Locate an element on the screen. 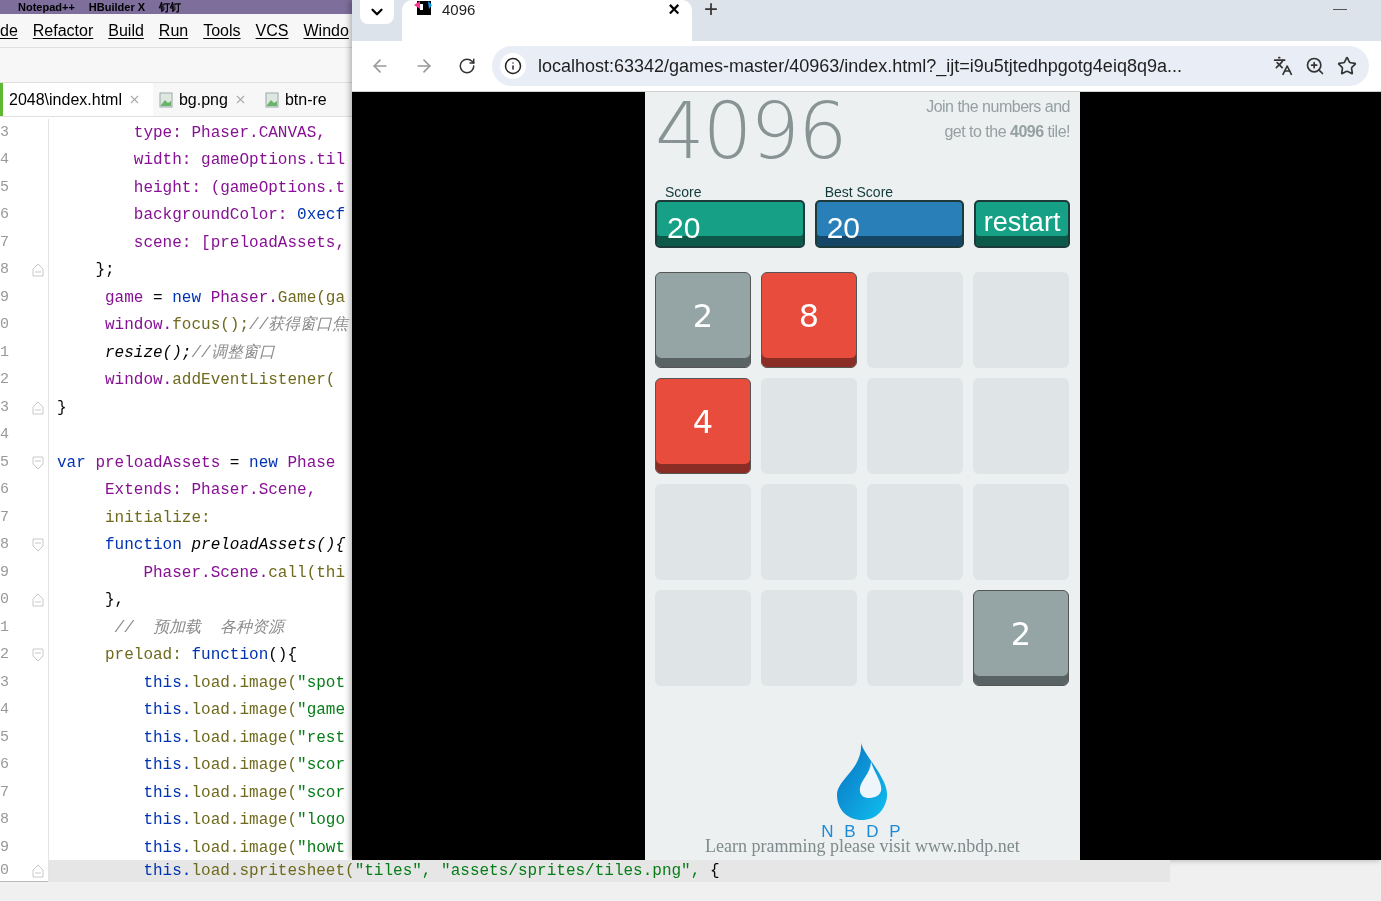 Image resolution: width=1381 pixels, height=901 pixels. code-line: }, is located at coordinates (114, 600).